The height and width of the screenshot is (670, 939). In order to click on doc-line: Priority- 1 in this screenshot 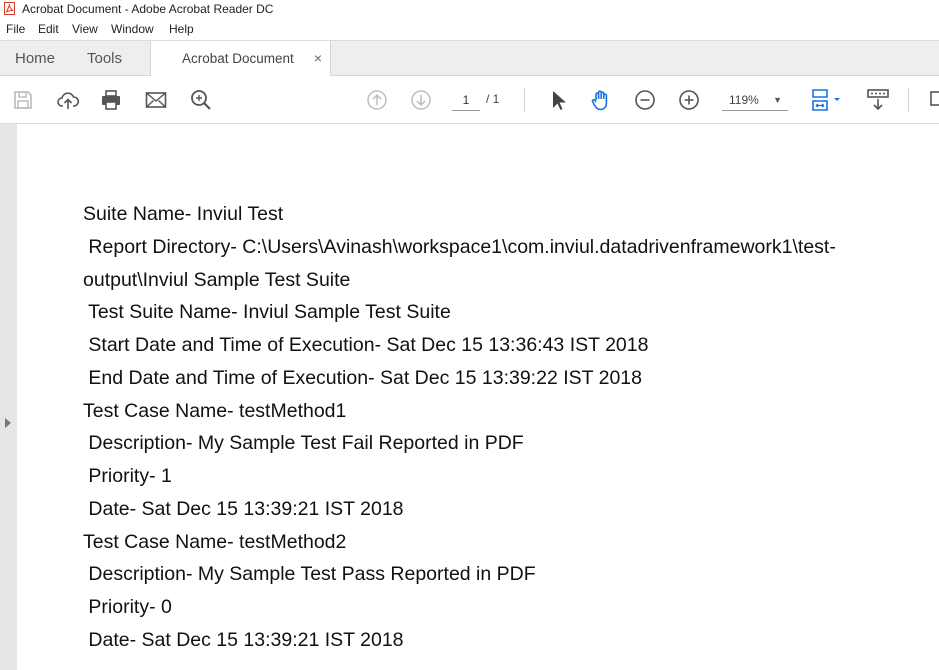, I will do `click(127, 476)`.